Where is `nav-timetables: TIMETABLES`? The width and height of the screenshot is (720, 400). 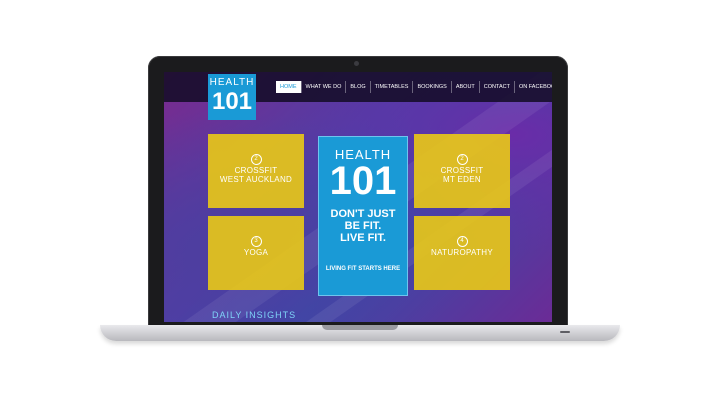
nav-timetables: TIMETABLES is located at coordinates (391, 87).